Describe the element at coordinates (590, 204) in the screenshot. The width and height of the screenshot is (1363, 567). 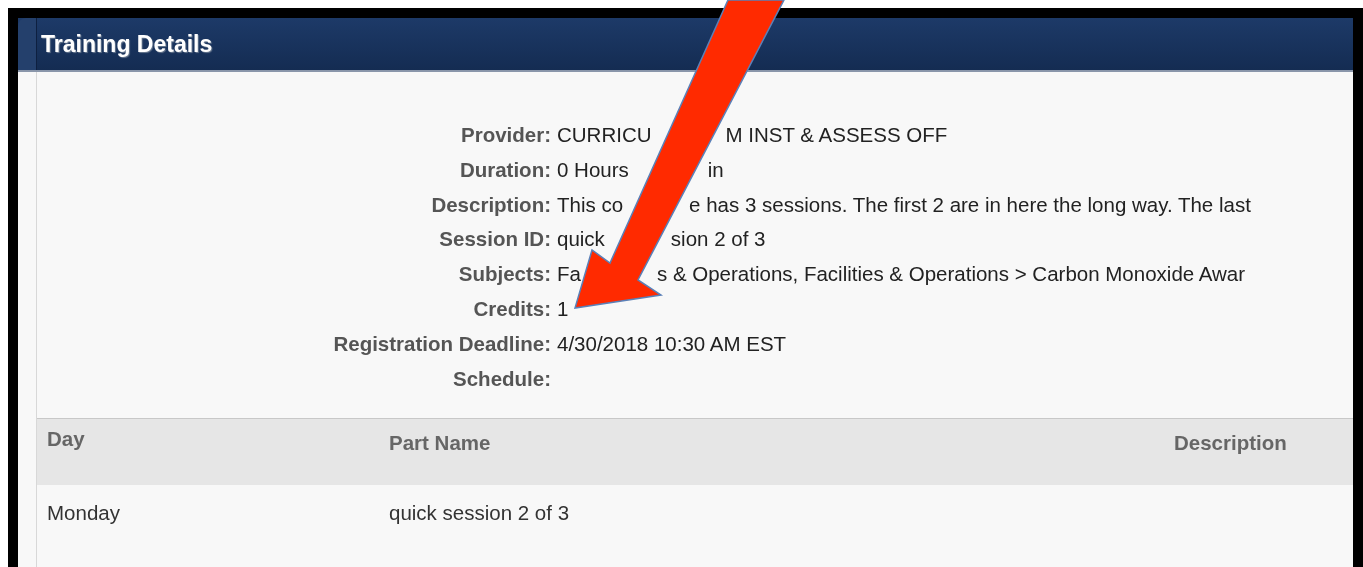
I see `field-value: This co` at that location.